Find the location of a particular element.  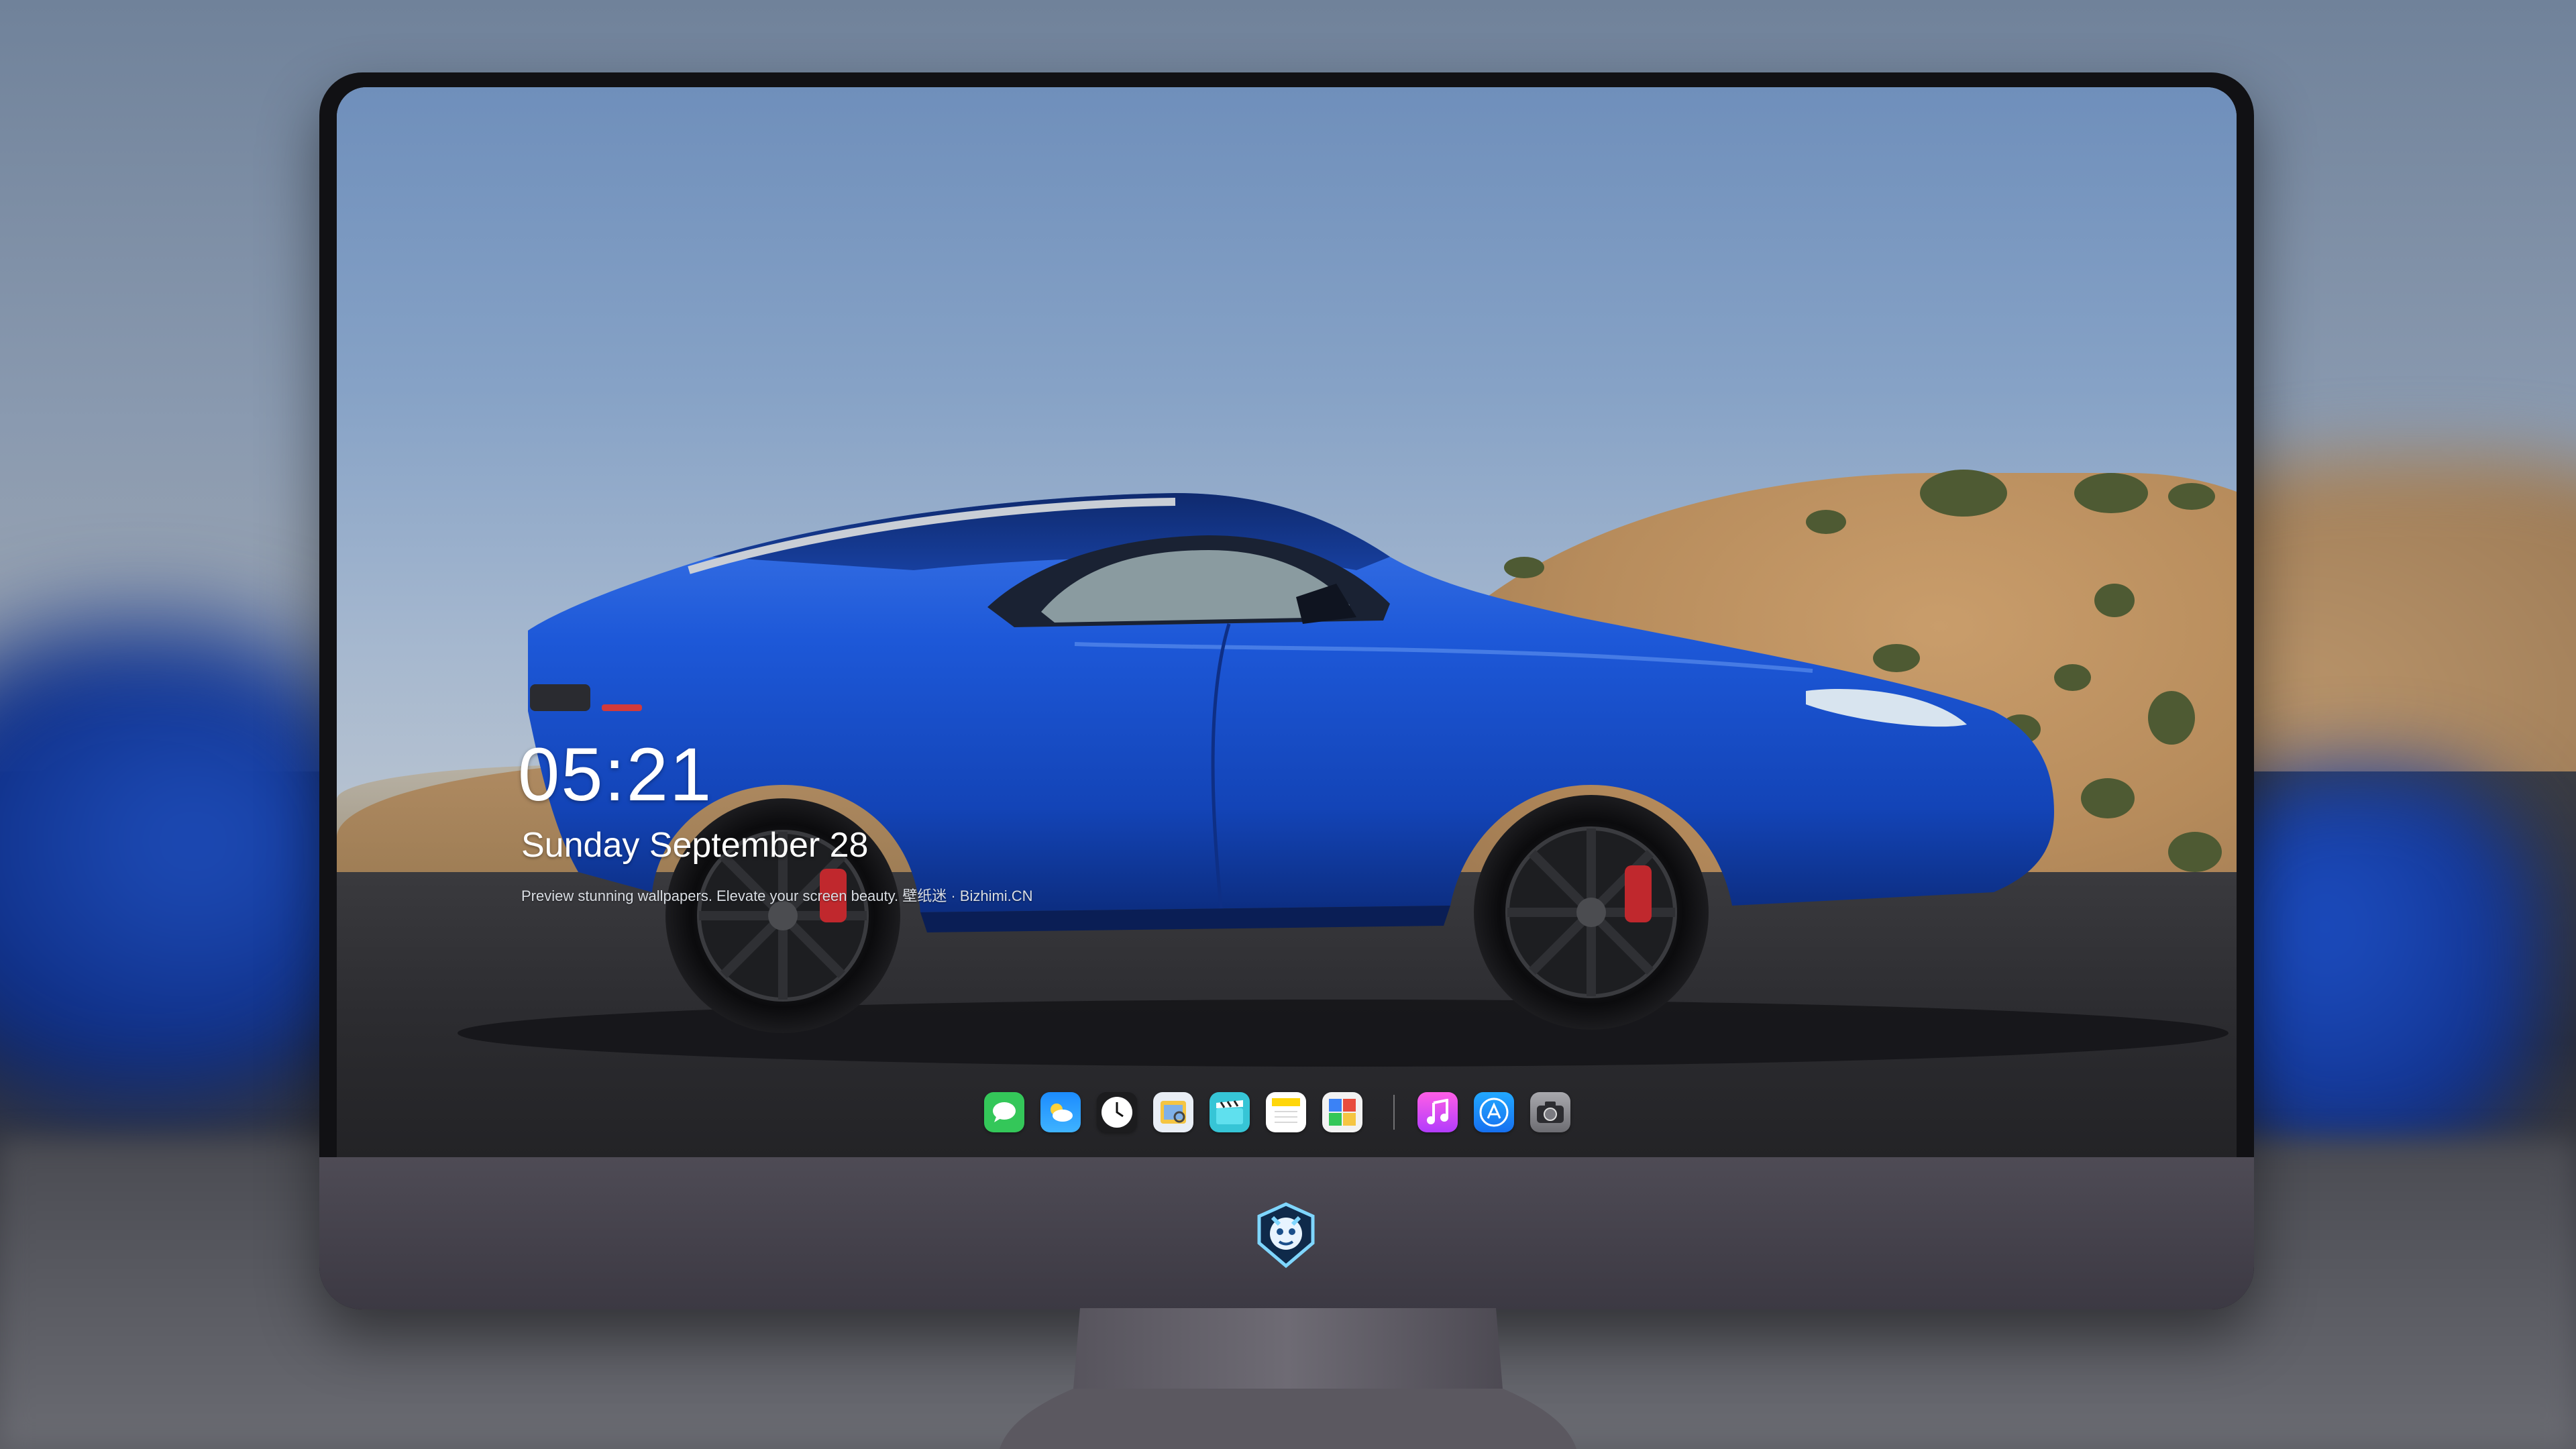

car-taillight is located at coordinates (560, 697).